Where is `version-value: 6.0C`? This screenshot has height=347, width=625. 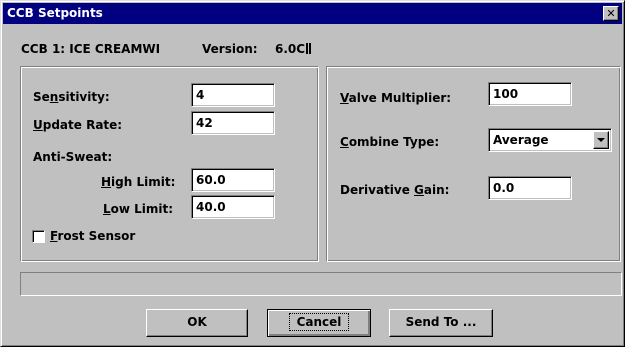 version-value: 6.0C is located at coordinates (294, 49).